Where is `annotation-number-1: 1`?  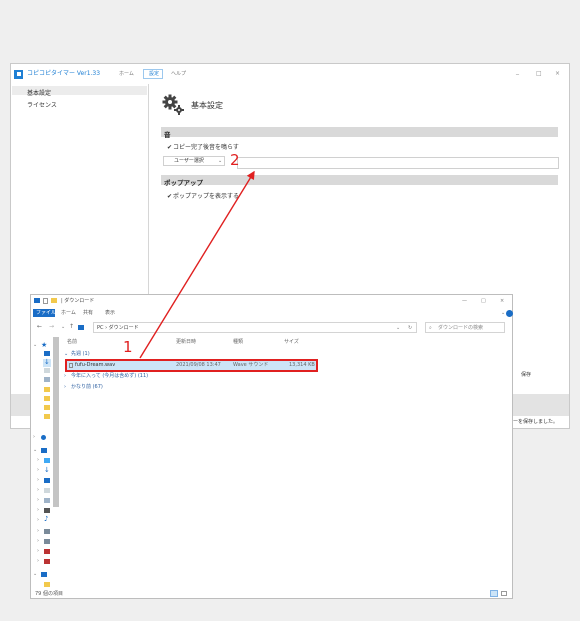
annotation-number-1: 1 is located at coordinates (128, 347).